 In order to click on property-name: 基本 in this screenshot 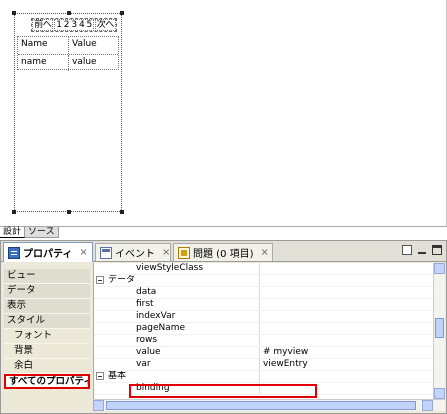, I will do `click(177, 376)`.